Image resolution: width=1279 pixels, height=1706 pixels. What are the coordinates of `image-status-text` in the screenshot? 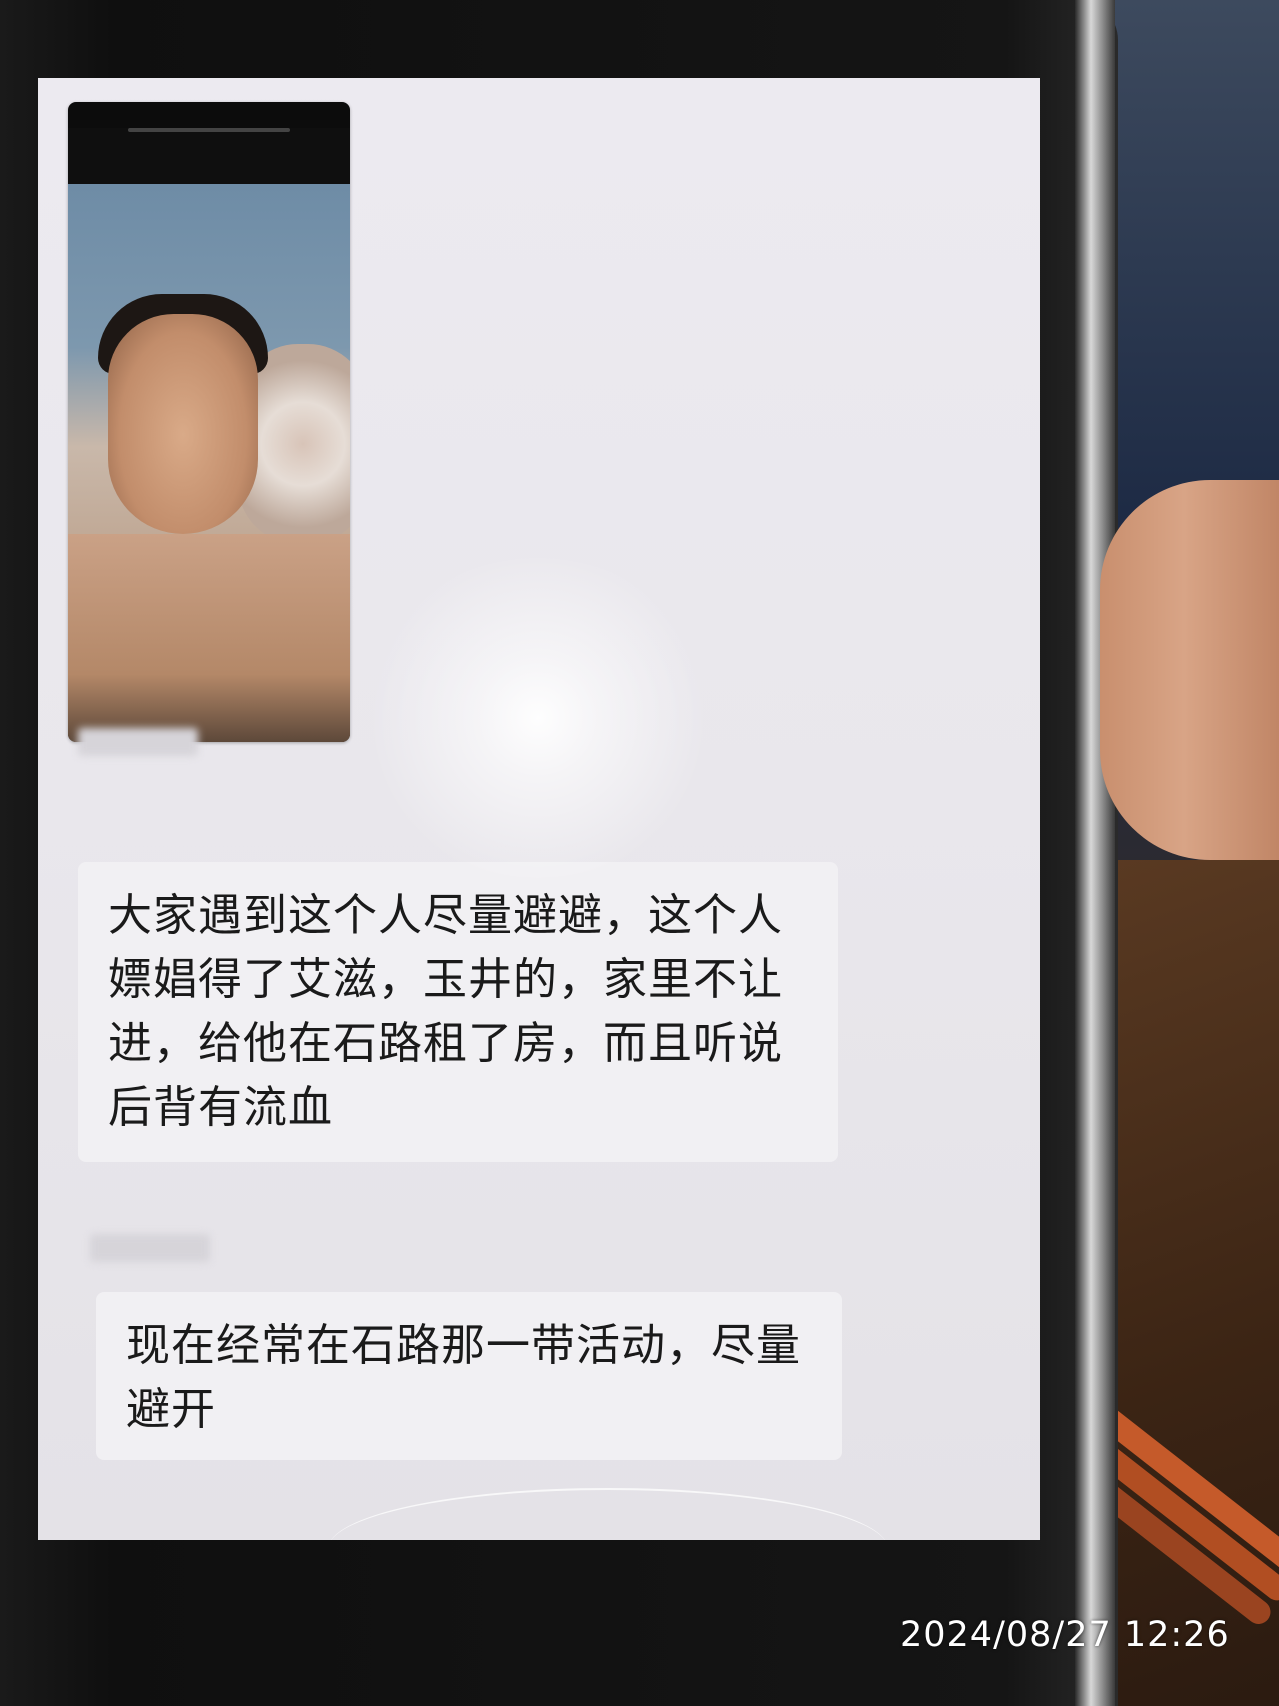 It's located at (209, 130).